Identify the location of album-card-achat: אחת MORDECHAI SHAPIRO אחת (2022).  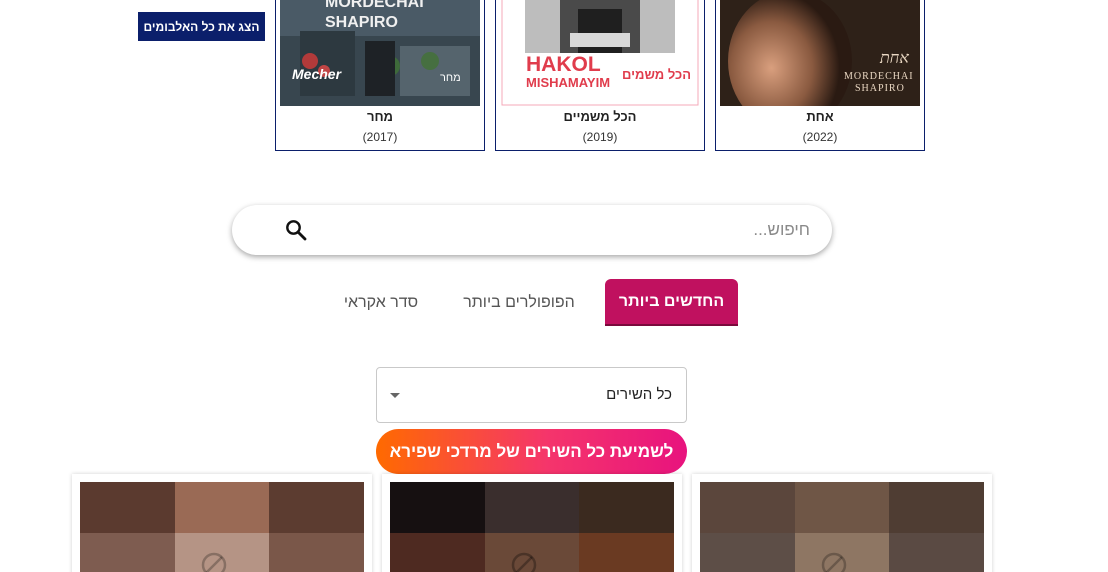
(820, 75).